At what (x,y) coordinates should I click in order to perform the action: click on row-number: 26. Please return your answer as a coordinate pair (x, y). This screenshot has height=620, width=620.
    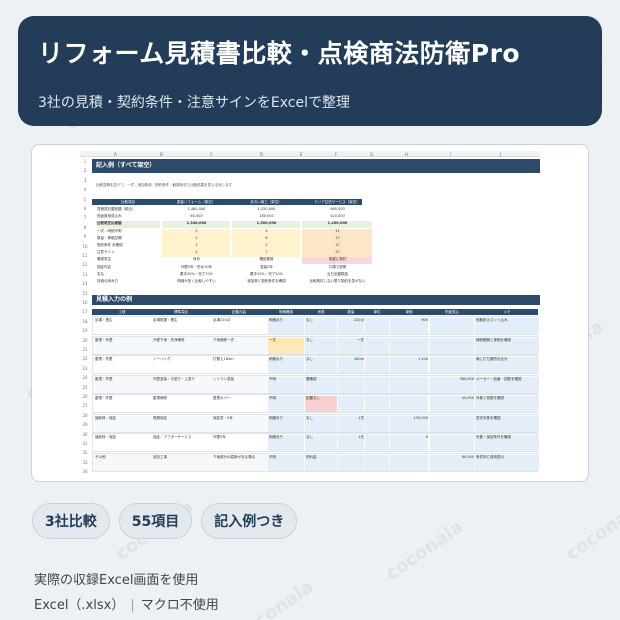
    Looking at the image, I should click on (85, 396).